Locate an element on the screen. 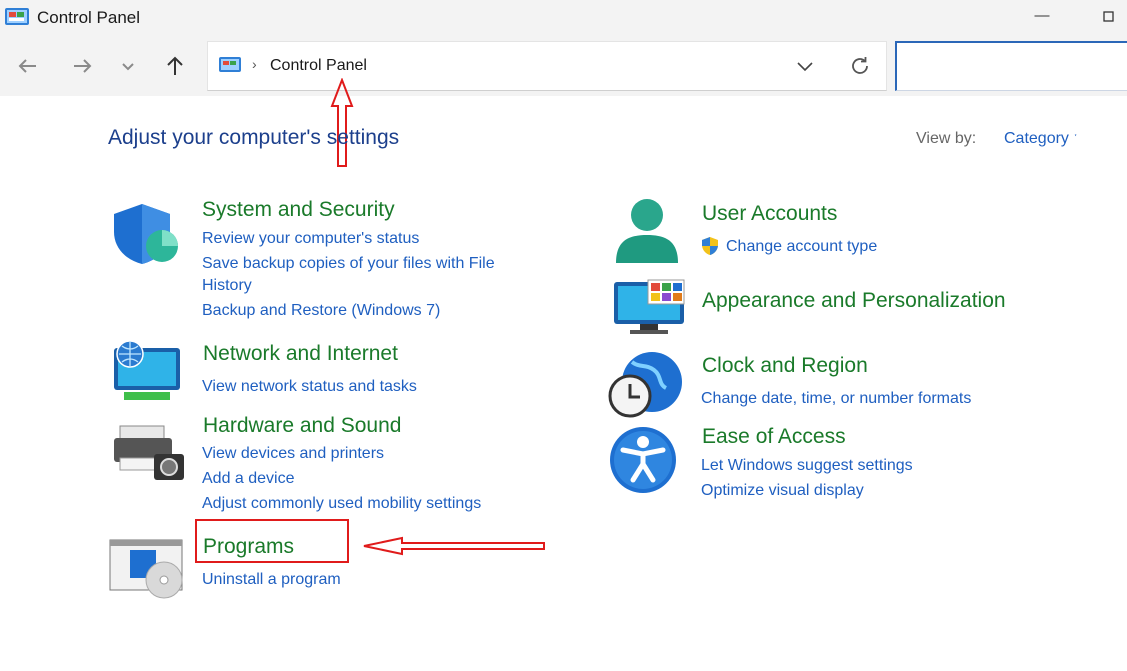 This screenshot has width=1127, height=671. up-arrow-icon is located at coordinates (175, 65).